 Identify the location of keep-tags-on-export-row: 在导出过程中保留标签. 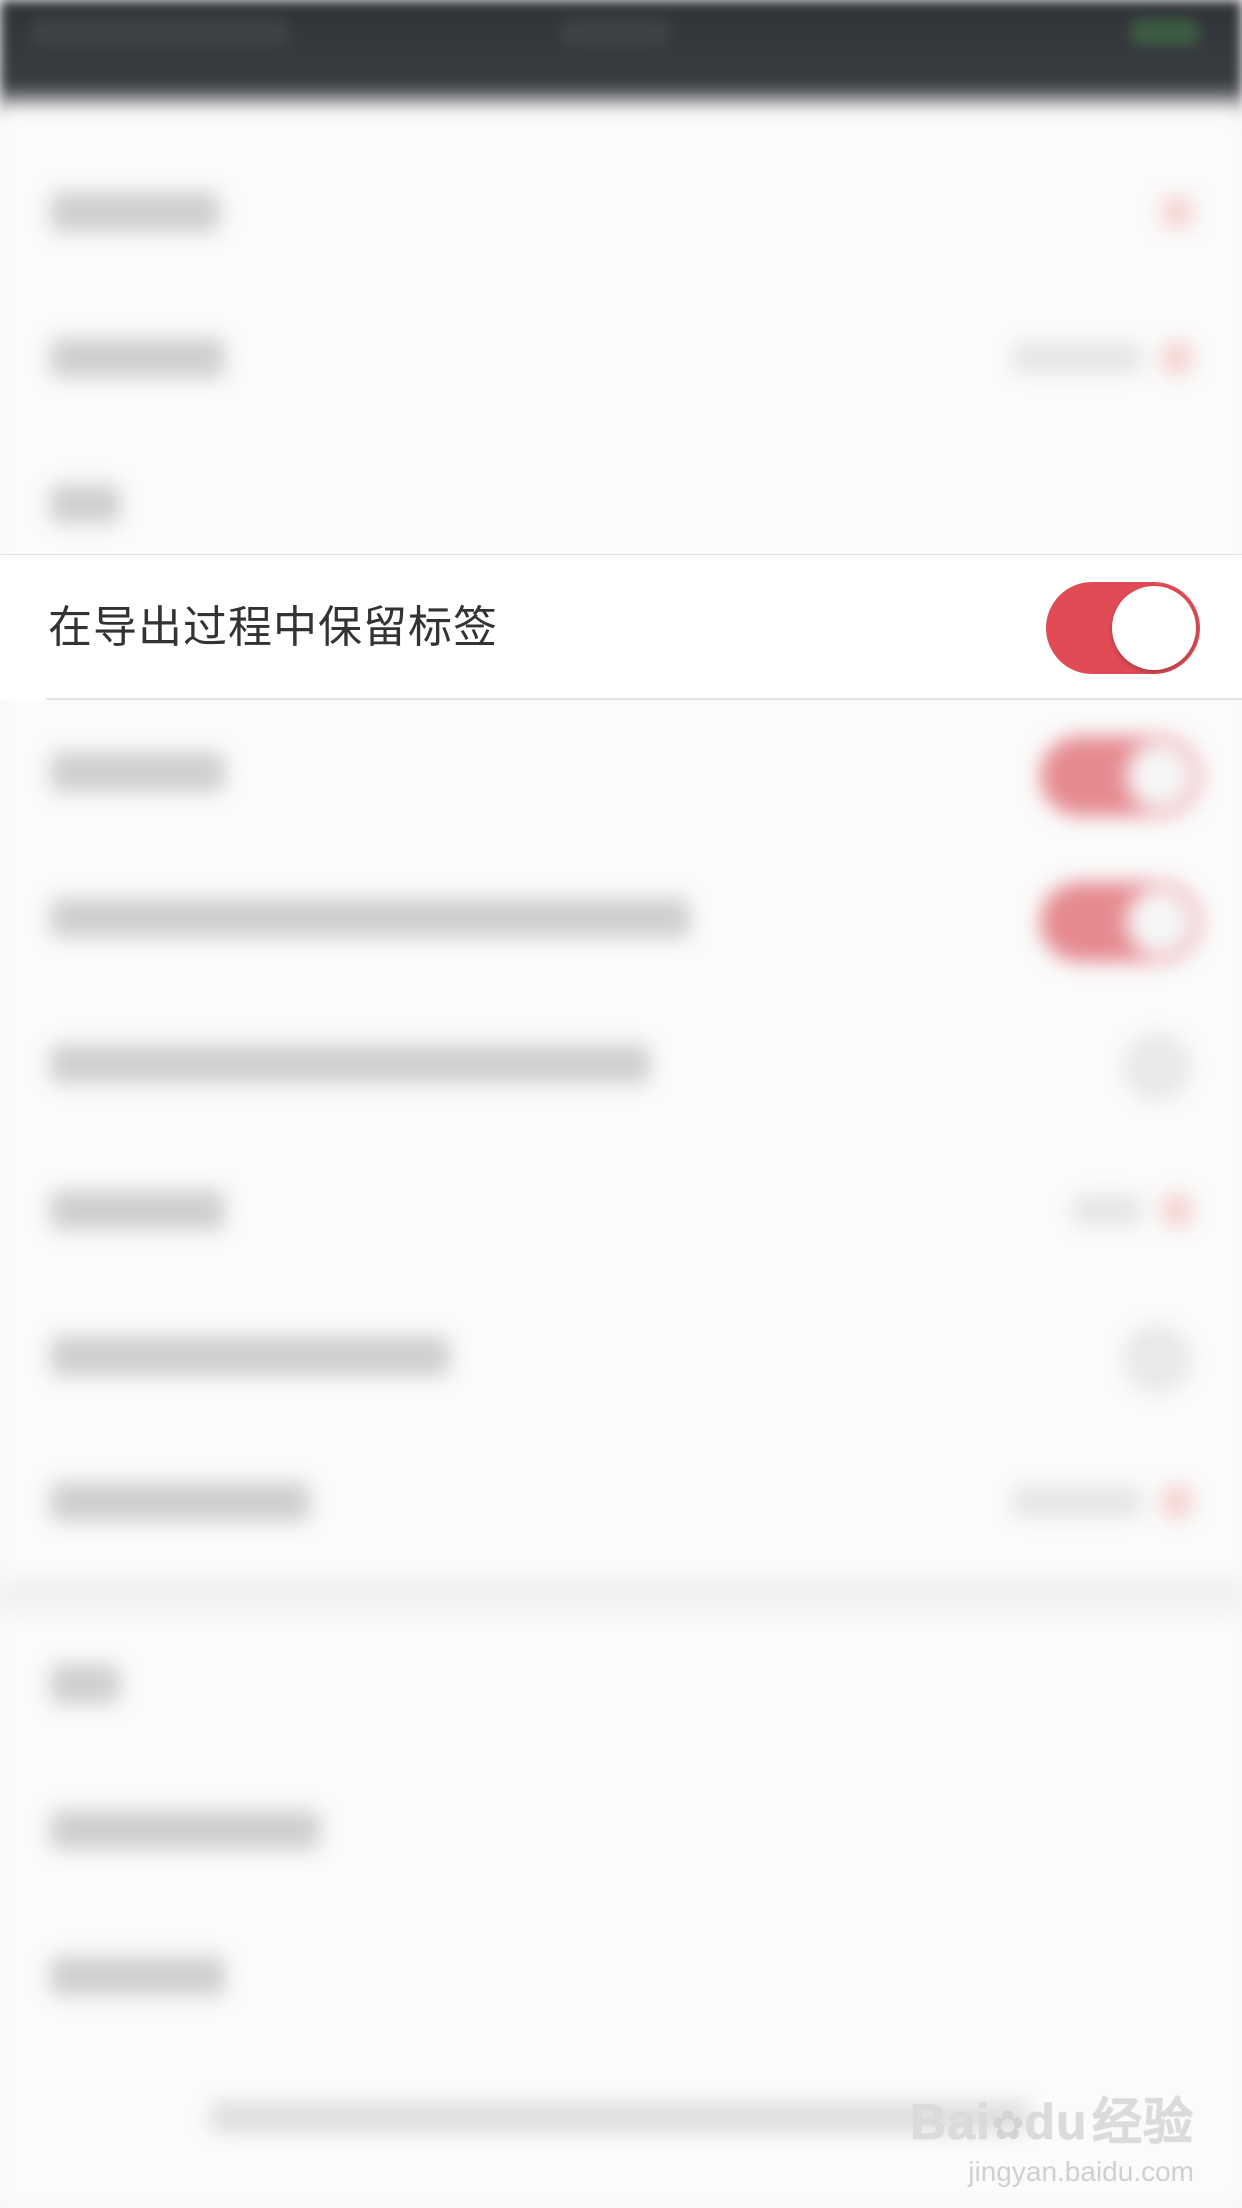
(621, 627).